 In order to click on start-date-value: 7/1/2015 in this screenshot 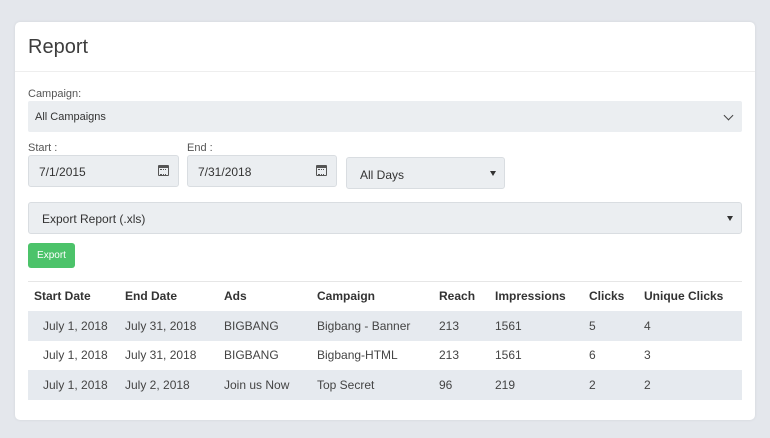, I will do `click(62, 172)`.